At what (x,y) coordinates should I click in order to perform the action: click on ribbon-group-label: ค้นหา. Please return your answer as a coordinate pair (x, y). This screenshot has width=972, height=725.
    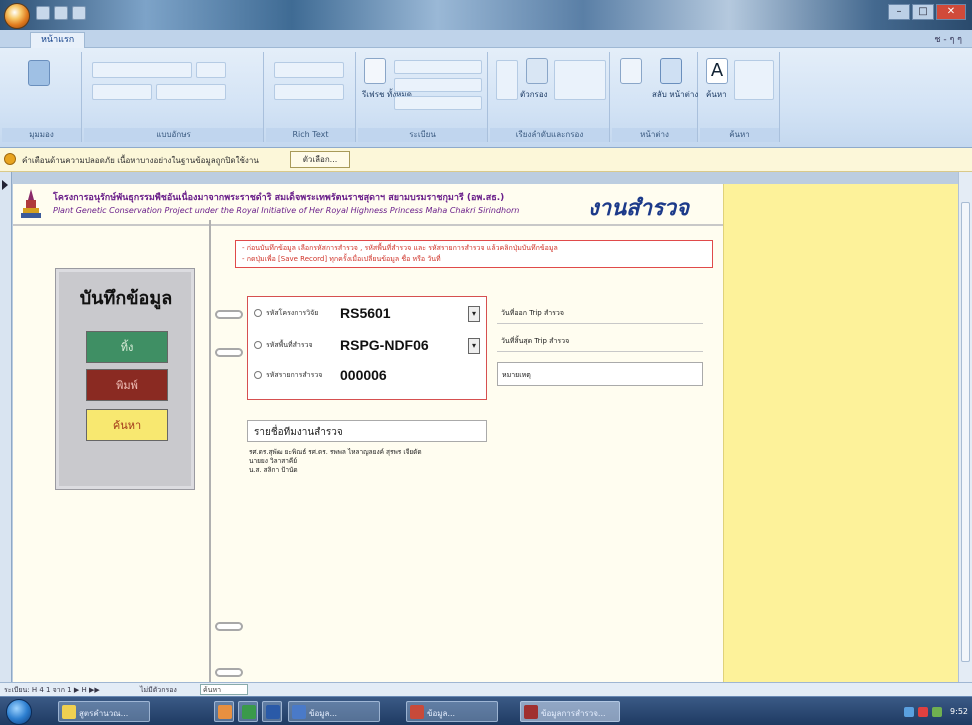
    Looking at the image, I should click on (739, 135).